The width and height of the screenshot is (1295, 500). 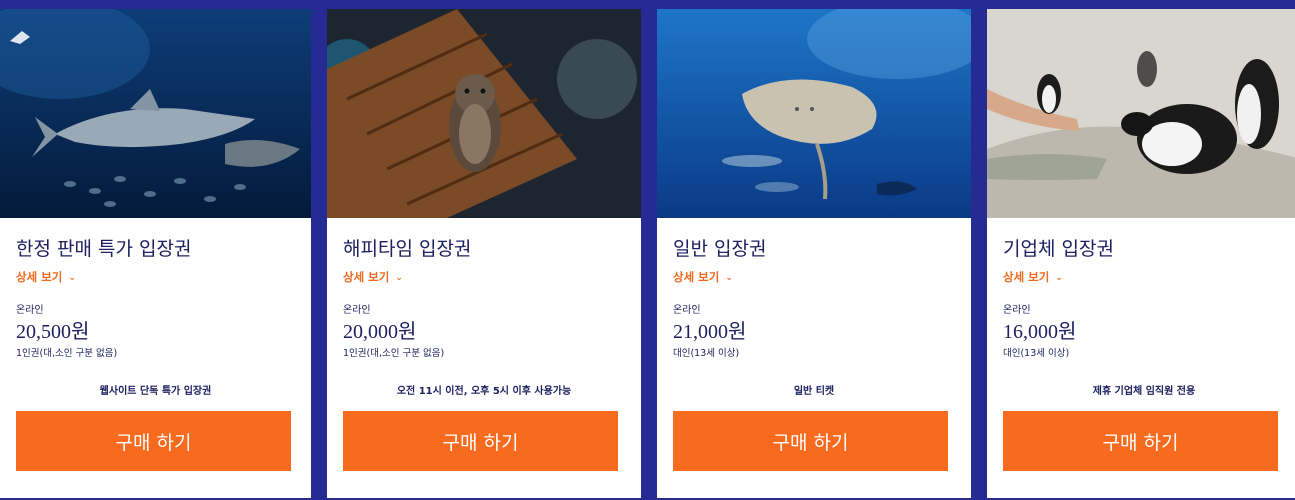 What do you see at coordinates (155, 391) in the screenshot?
I see `ticket-note: 웹사이트 단독 특가 입장권` at bounding box center [155, 391].